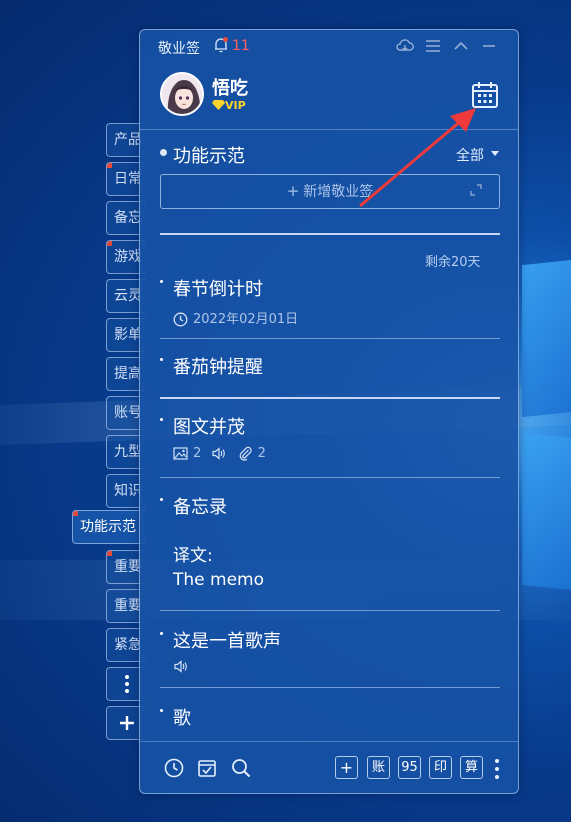 This screenshot has height=822, width=571. Describe the element at coordinates (461, 46) in the screenshot. I see `collapse-icon` at that location.